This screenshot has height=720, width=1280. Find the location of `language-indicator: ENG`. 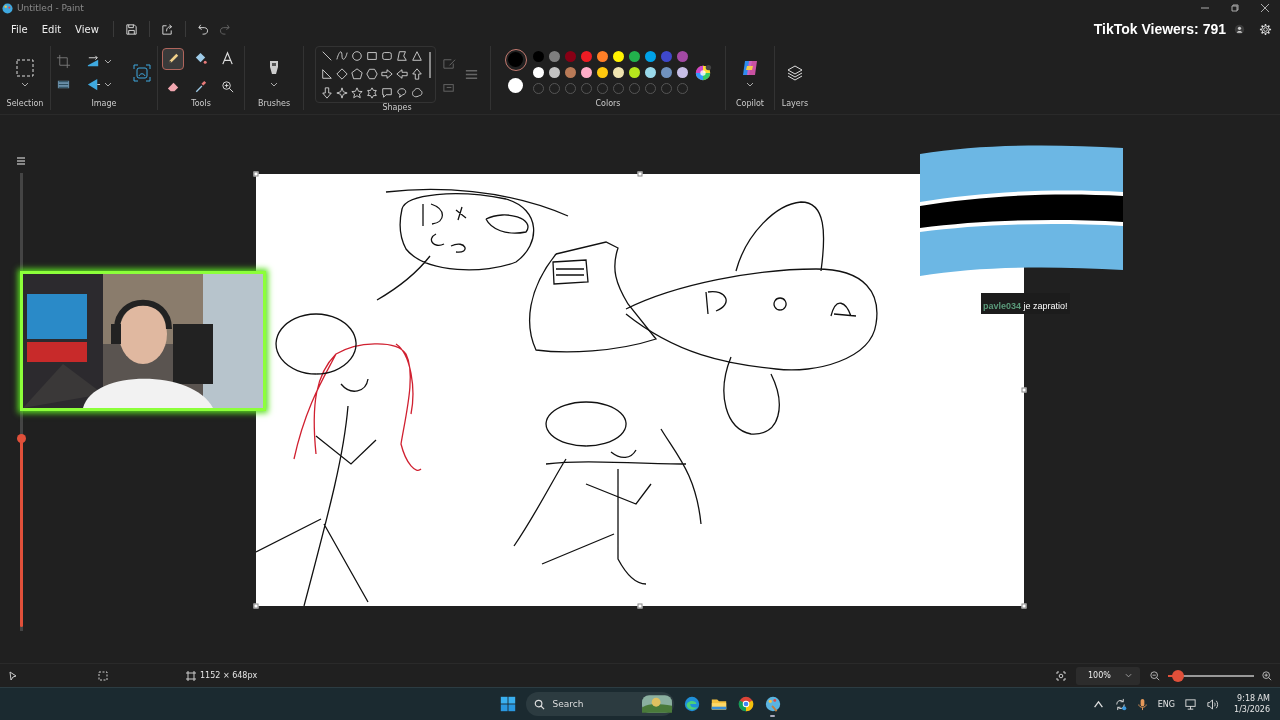

language-indicator: ENG is located at coordinates (1166, 704).